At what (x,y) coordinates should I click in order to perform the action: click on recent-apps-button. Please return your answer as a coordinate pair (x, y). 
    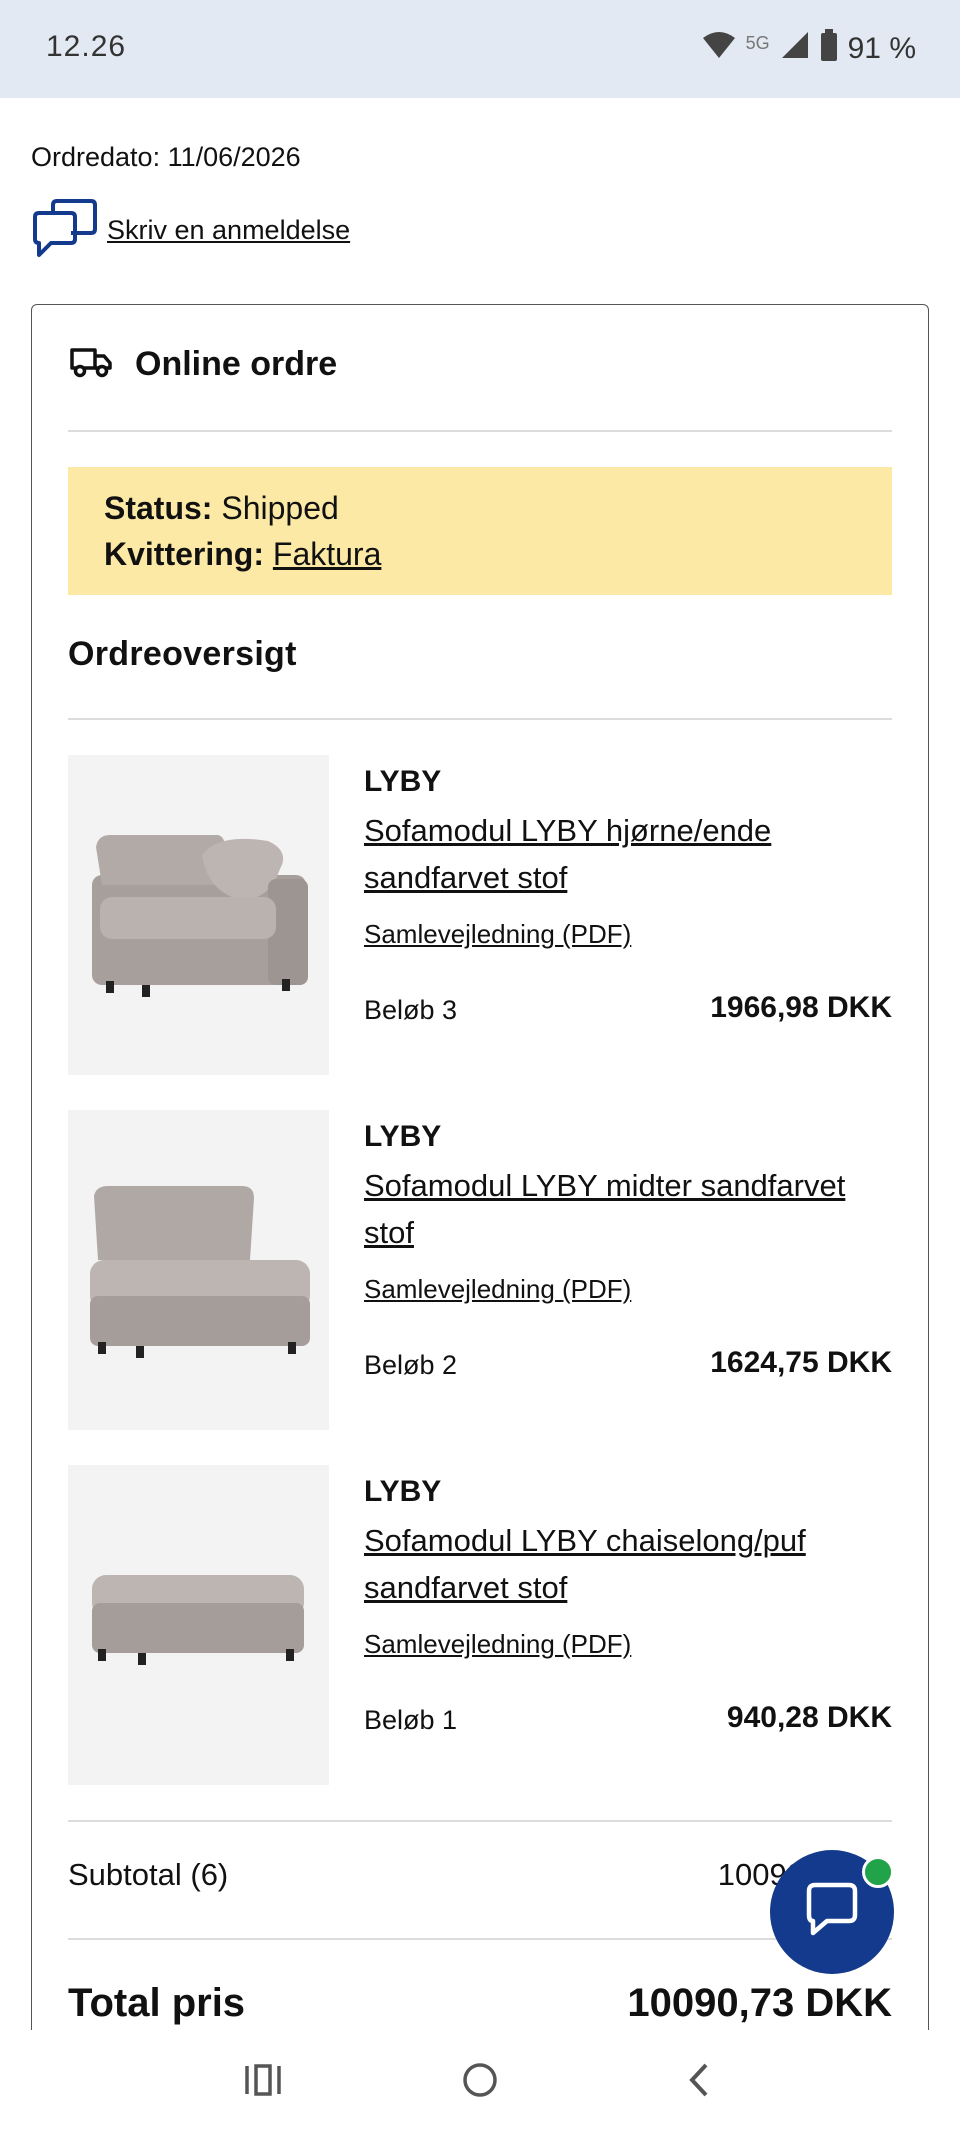
    Looking at the image, I should click on (263, 2082).